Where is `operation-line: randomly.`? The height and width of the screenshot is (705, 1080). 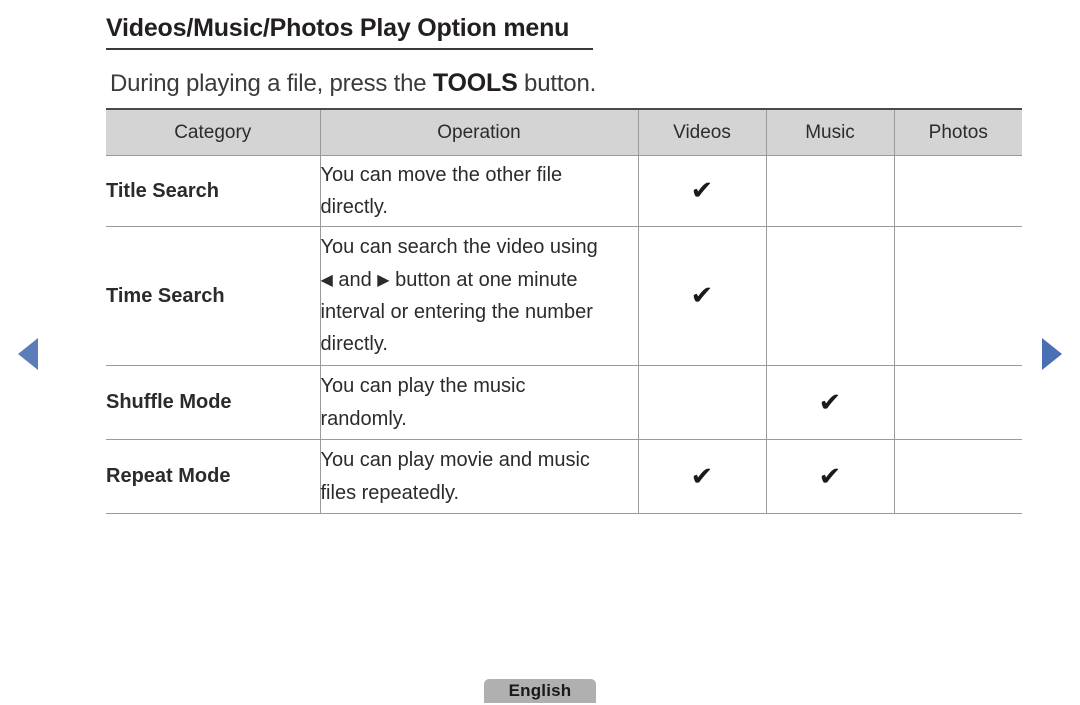 operation-line: randomly. is located at coordinates (363, 418).